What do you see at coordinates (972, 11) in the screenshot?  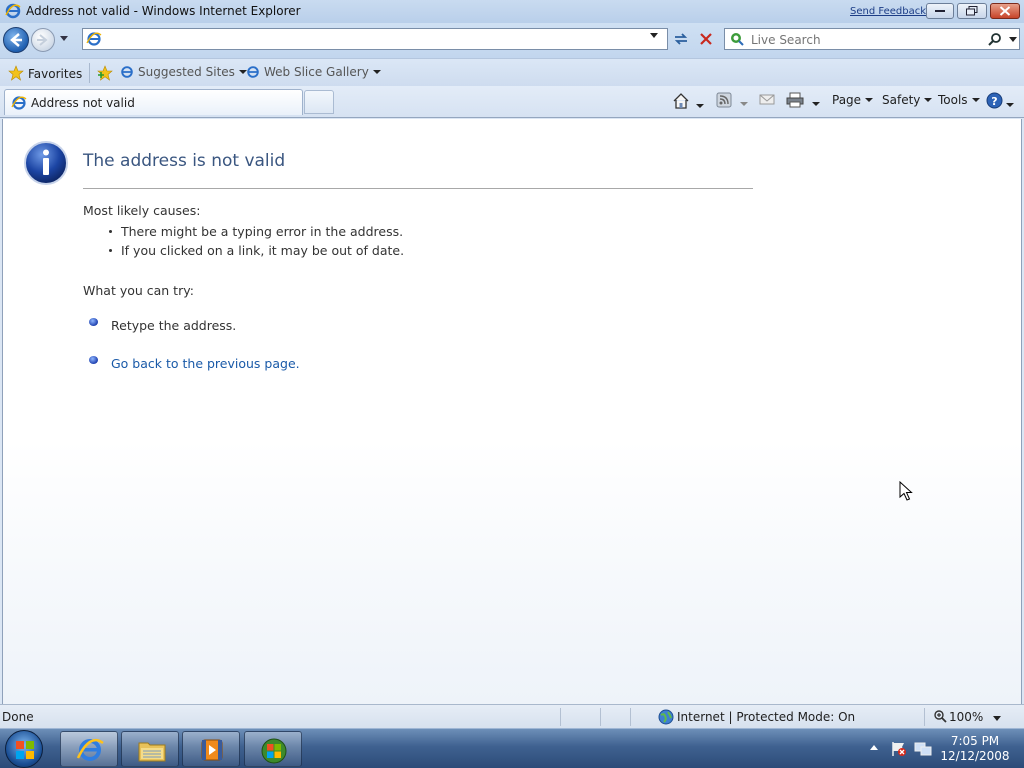 I see `restore-button` at bounding box center [972, 11].